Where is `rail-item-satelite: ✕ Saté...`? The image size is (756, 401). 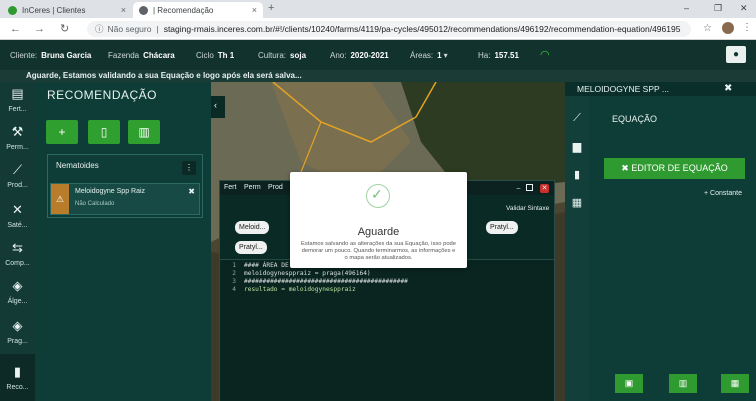 rail-item-satelite: ✕ Saté... is located at coordinates (17, 217).